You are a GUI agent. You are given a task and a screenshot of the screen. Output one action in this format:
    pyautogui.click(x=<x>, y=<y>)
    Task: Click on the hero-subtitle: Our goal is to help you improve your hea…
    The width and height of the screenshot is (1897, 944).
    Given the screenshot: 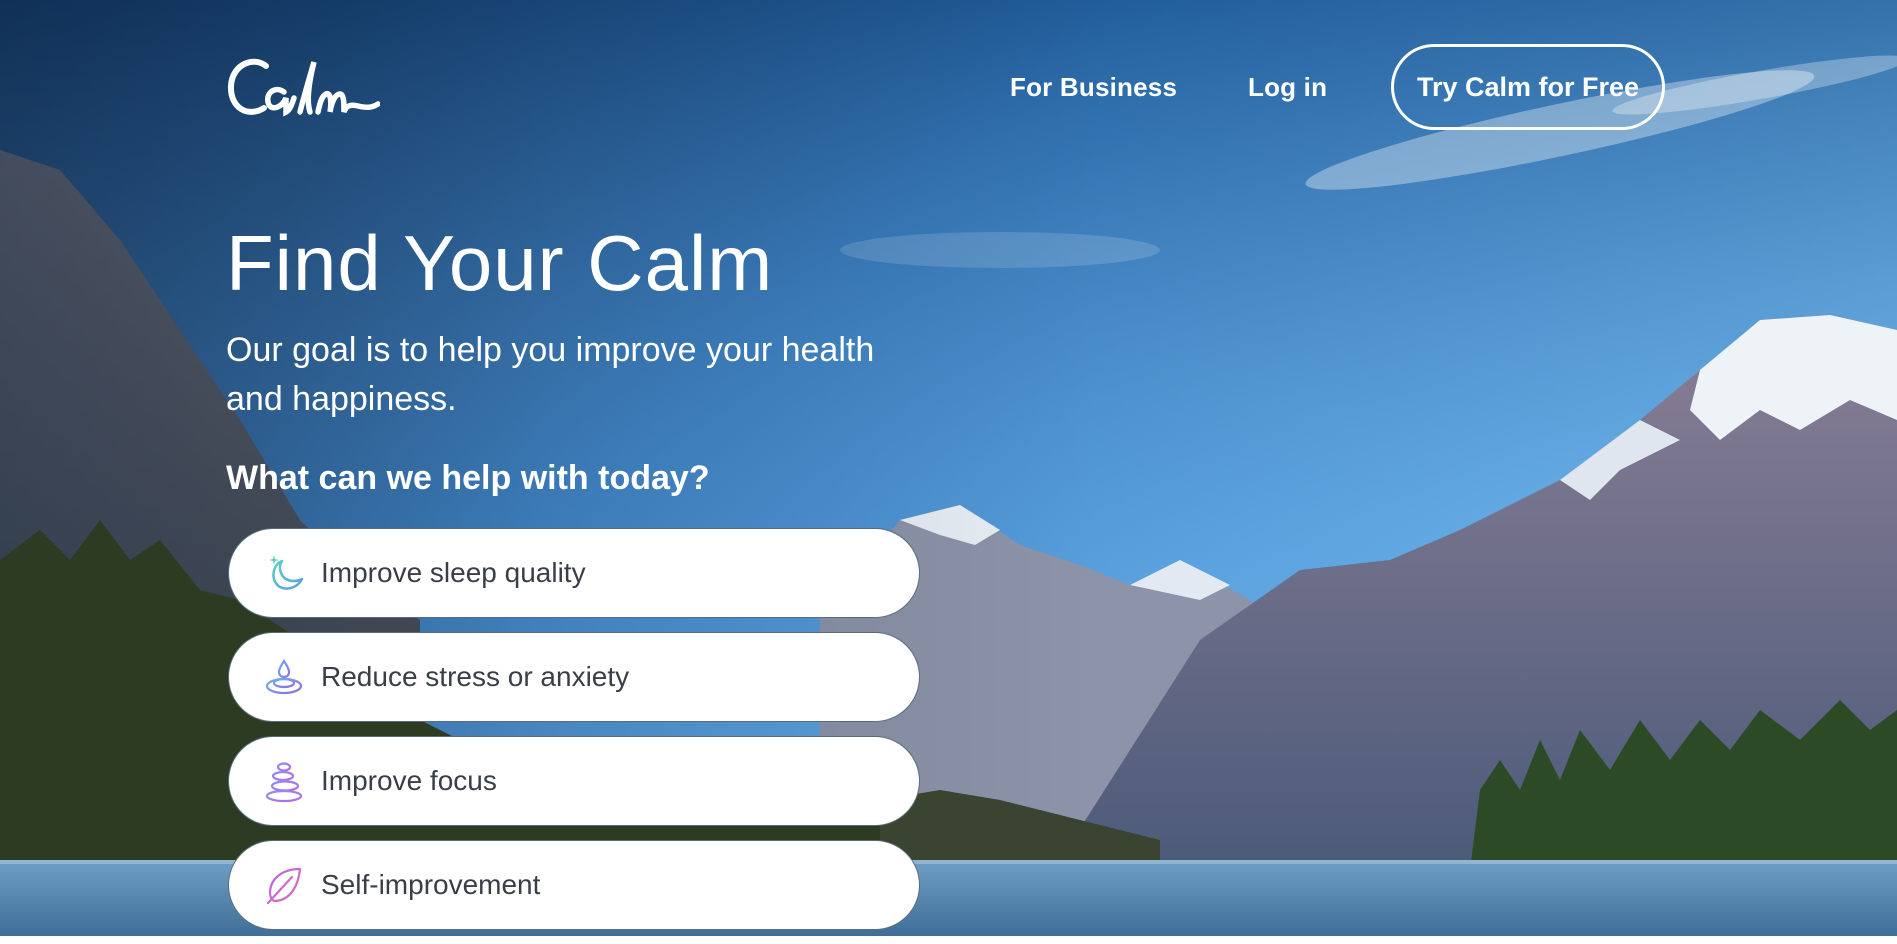 What is the action you would take?
    pyautogui.click(x=550, y=374)
    